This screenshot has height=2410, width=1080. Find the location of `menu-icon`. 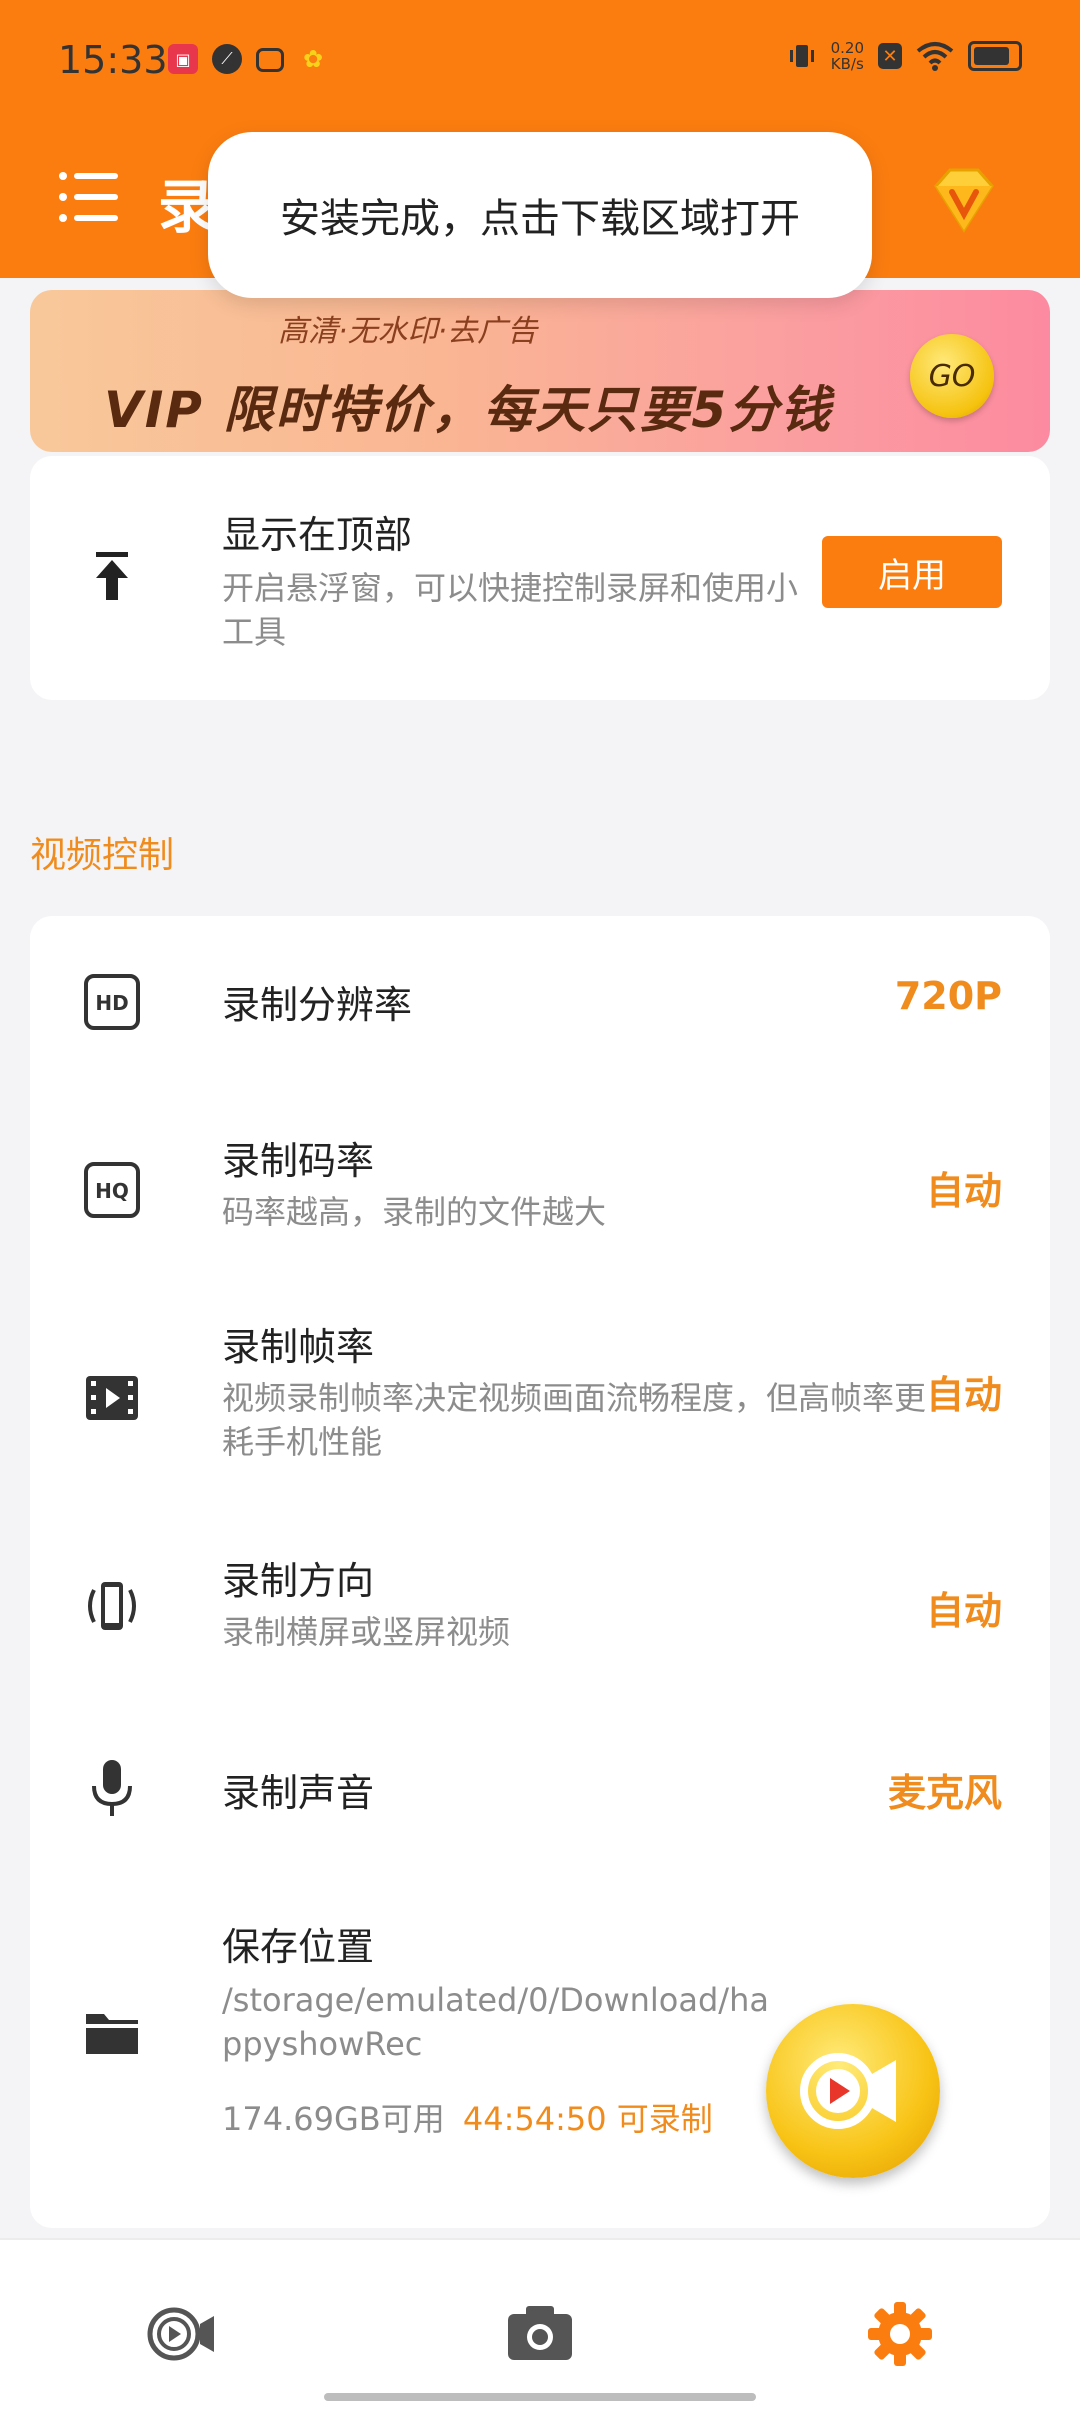

menu-icon is located at coordinates (88, 197).